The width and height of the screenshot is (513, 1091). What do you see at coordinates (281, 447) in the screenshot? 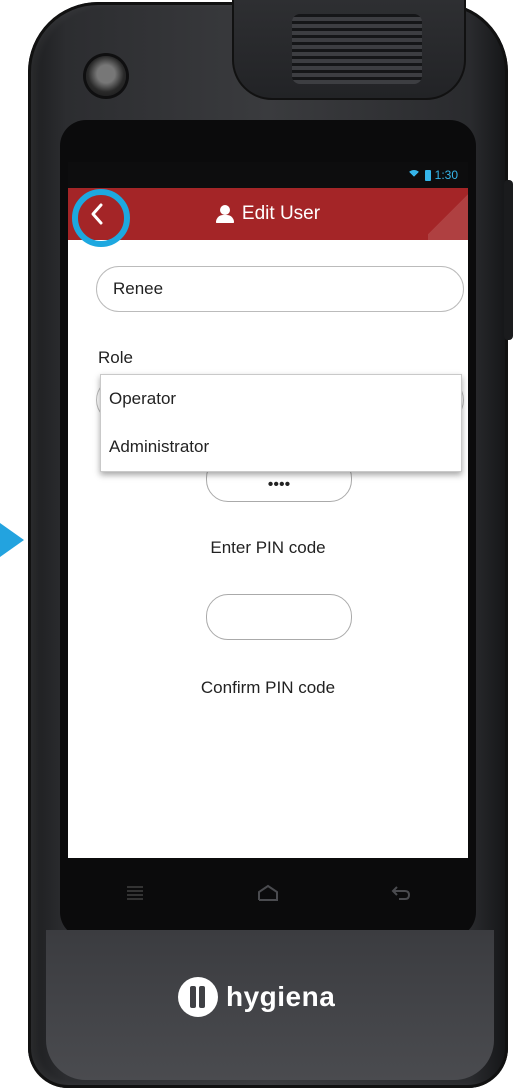
I see `role-option-administrator: Administrator` at bounding box center [281, 447].